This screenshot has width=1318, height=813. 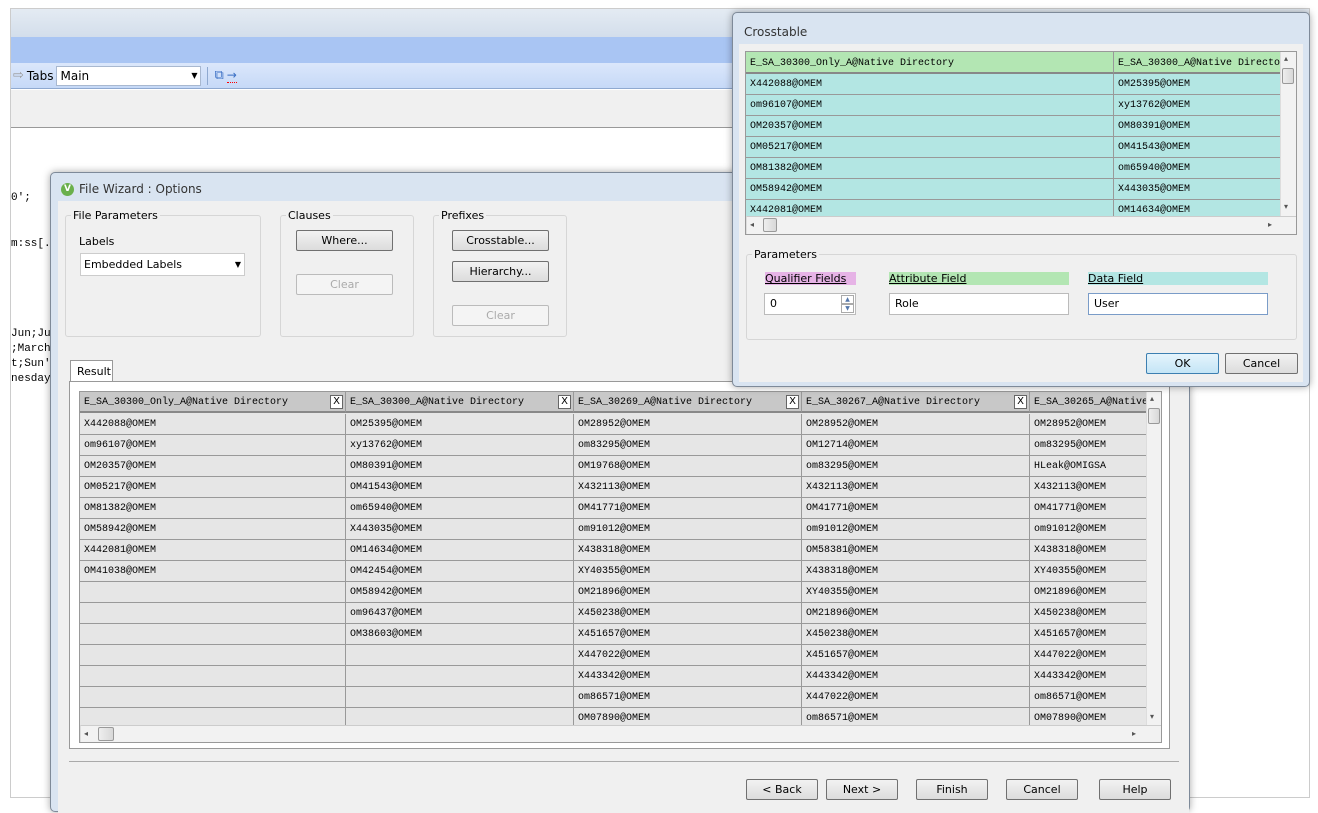 I want to click on table-cell: OM14634@OMEM, so click(x=460, y=550).